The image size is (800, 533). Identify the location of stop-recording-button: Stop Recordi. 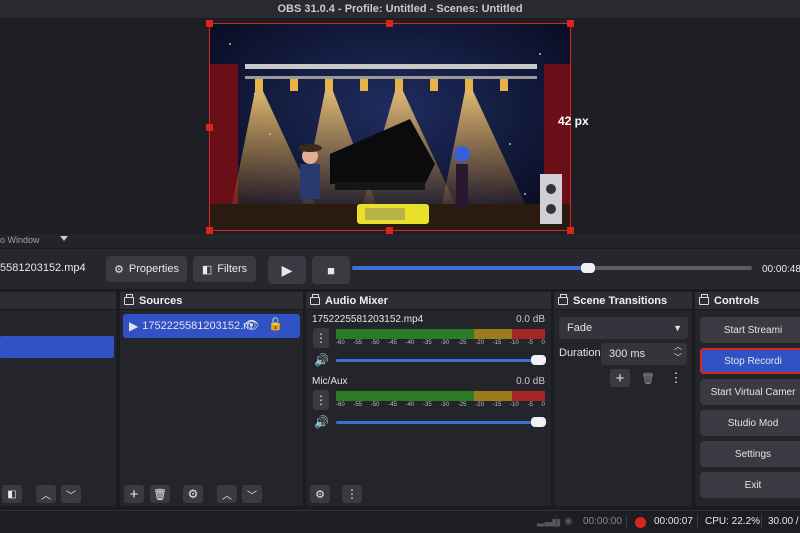
(750, 361).